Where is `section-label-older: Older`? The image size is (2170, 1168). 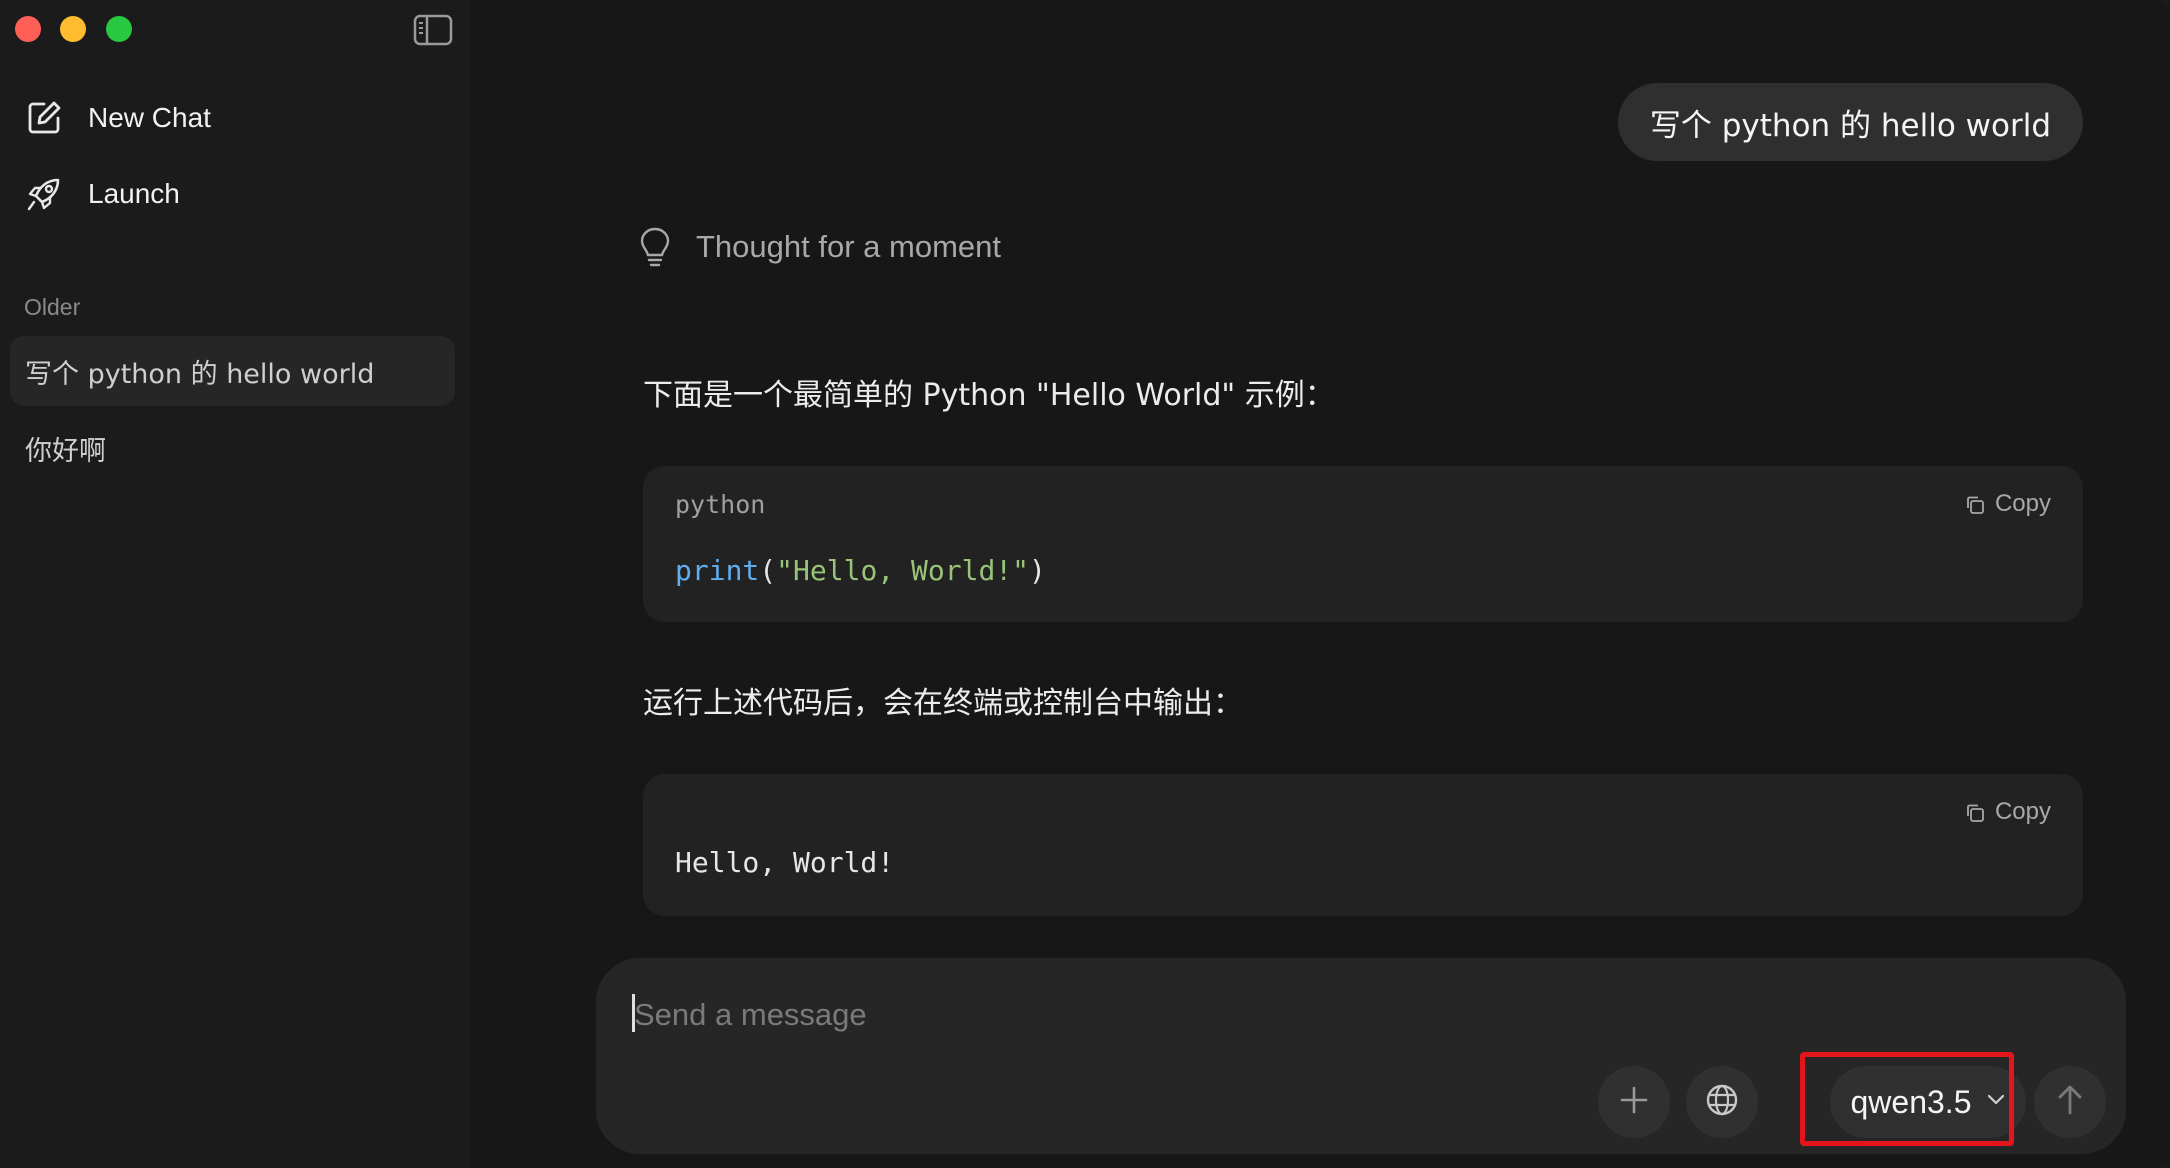
section-label-older: Older is located at coordinates (52, 307).